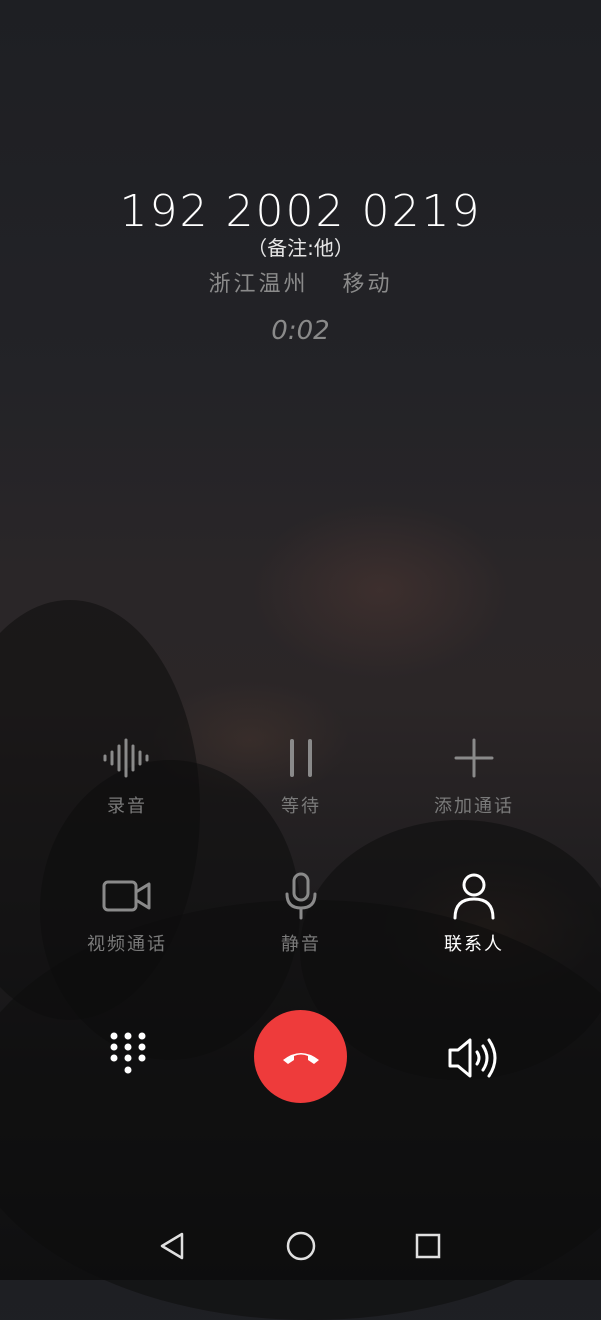  What do you see at coordinates (474, 758) in the screenshot?
I see `plus-icon` at bounding box center [474, 758].